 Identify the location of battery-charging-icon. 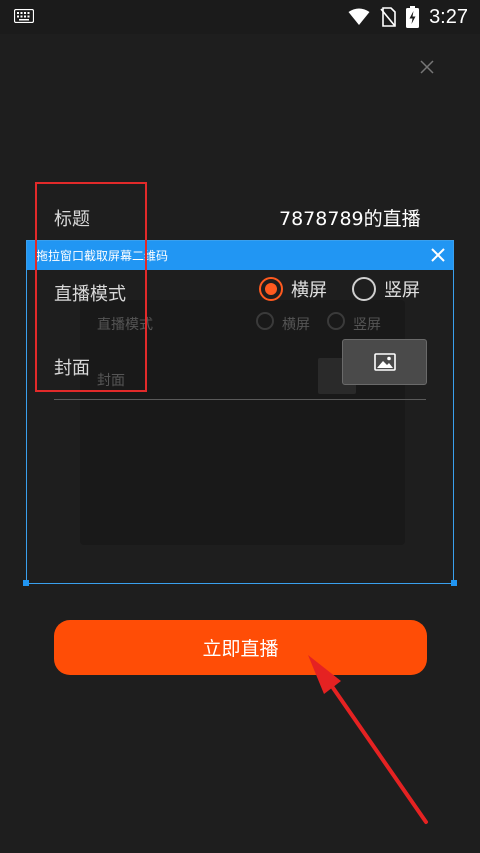
(413, 17).